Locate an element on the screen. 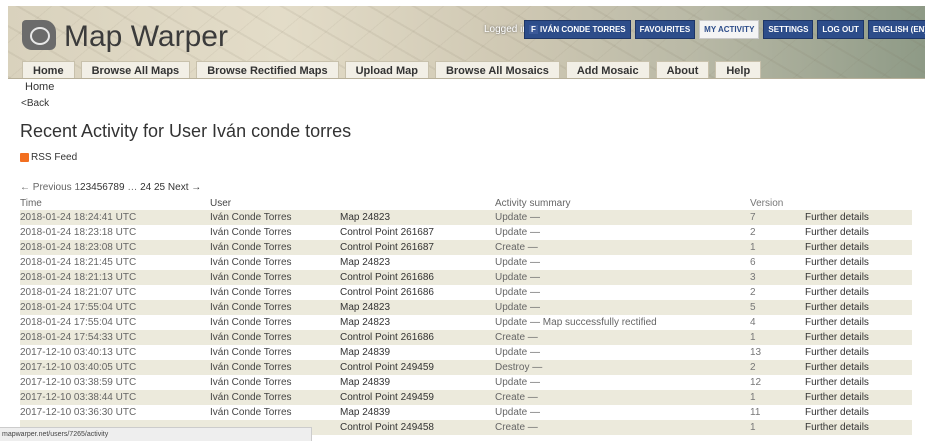 Image resolution: width=929 pixels, height=441 pixels. cell-version: 11 is located at coordinates (755, 412).